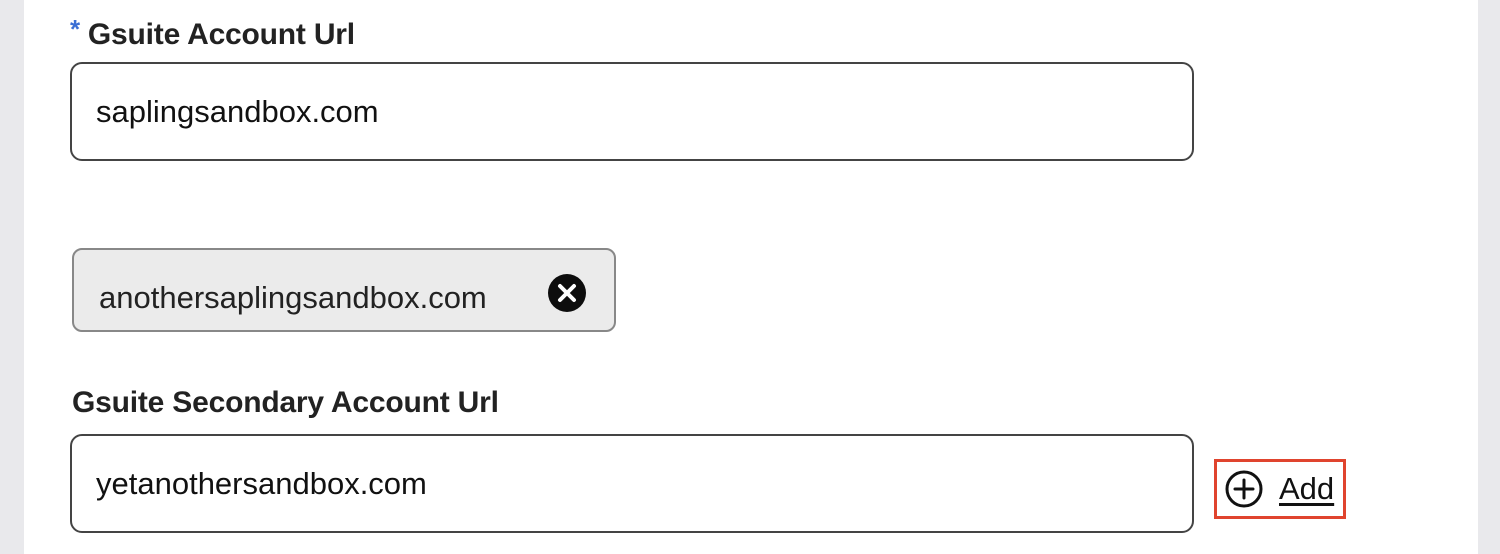 This screenshot has height=554, width=1500. Describe the element at coordinates (1244, 489) in the screenshot. I see `plus-circle-icon` at that location.